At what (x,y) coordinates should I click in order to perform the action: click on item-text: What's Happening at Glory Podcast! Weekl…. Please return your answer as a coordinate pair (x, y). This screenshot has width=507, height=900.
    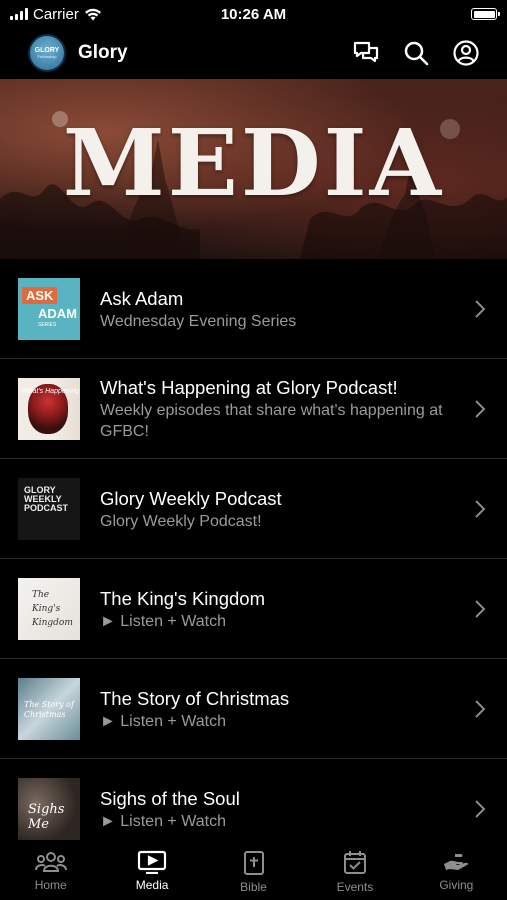
    Looking at the image, I should click on (286, 409).